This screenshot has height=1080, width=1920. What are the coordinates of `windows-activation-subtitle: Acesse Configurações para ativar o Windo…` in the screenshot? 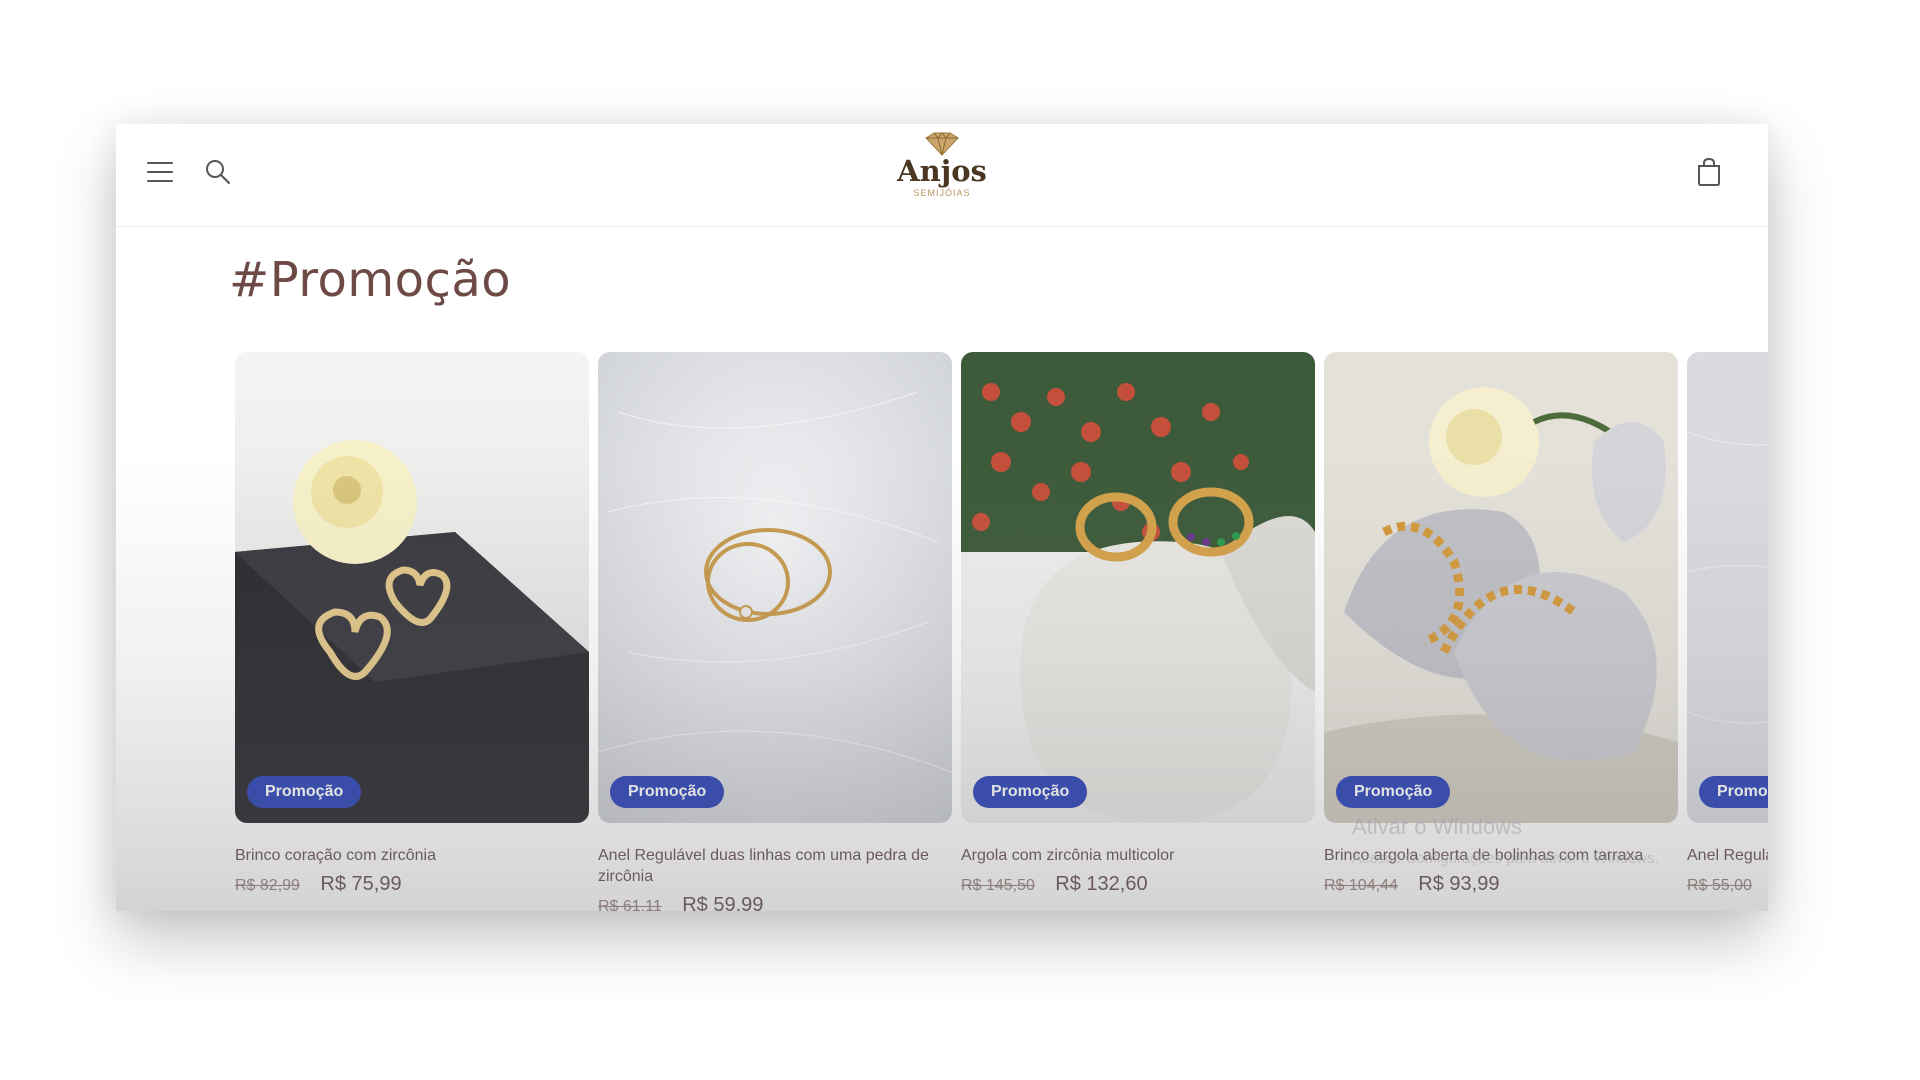 It's located at (1505, 858).